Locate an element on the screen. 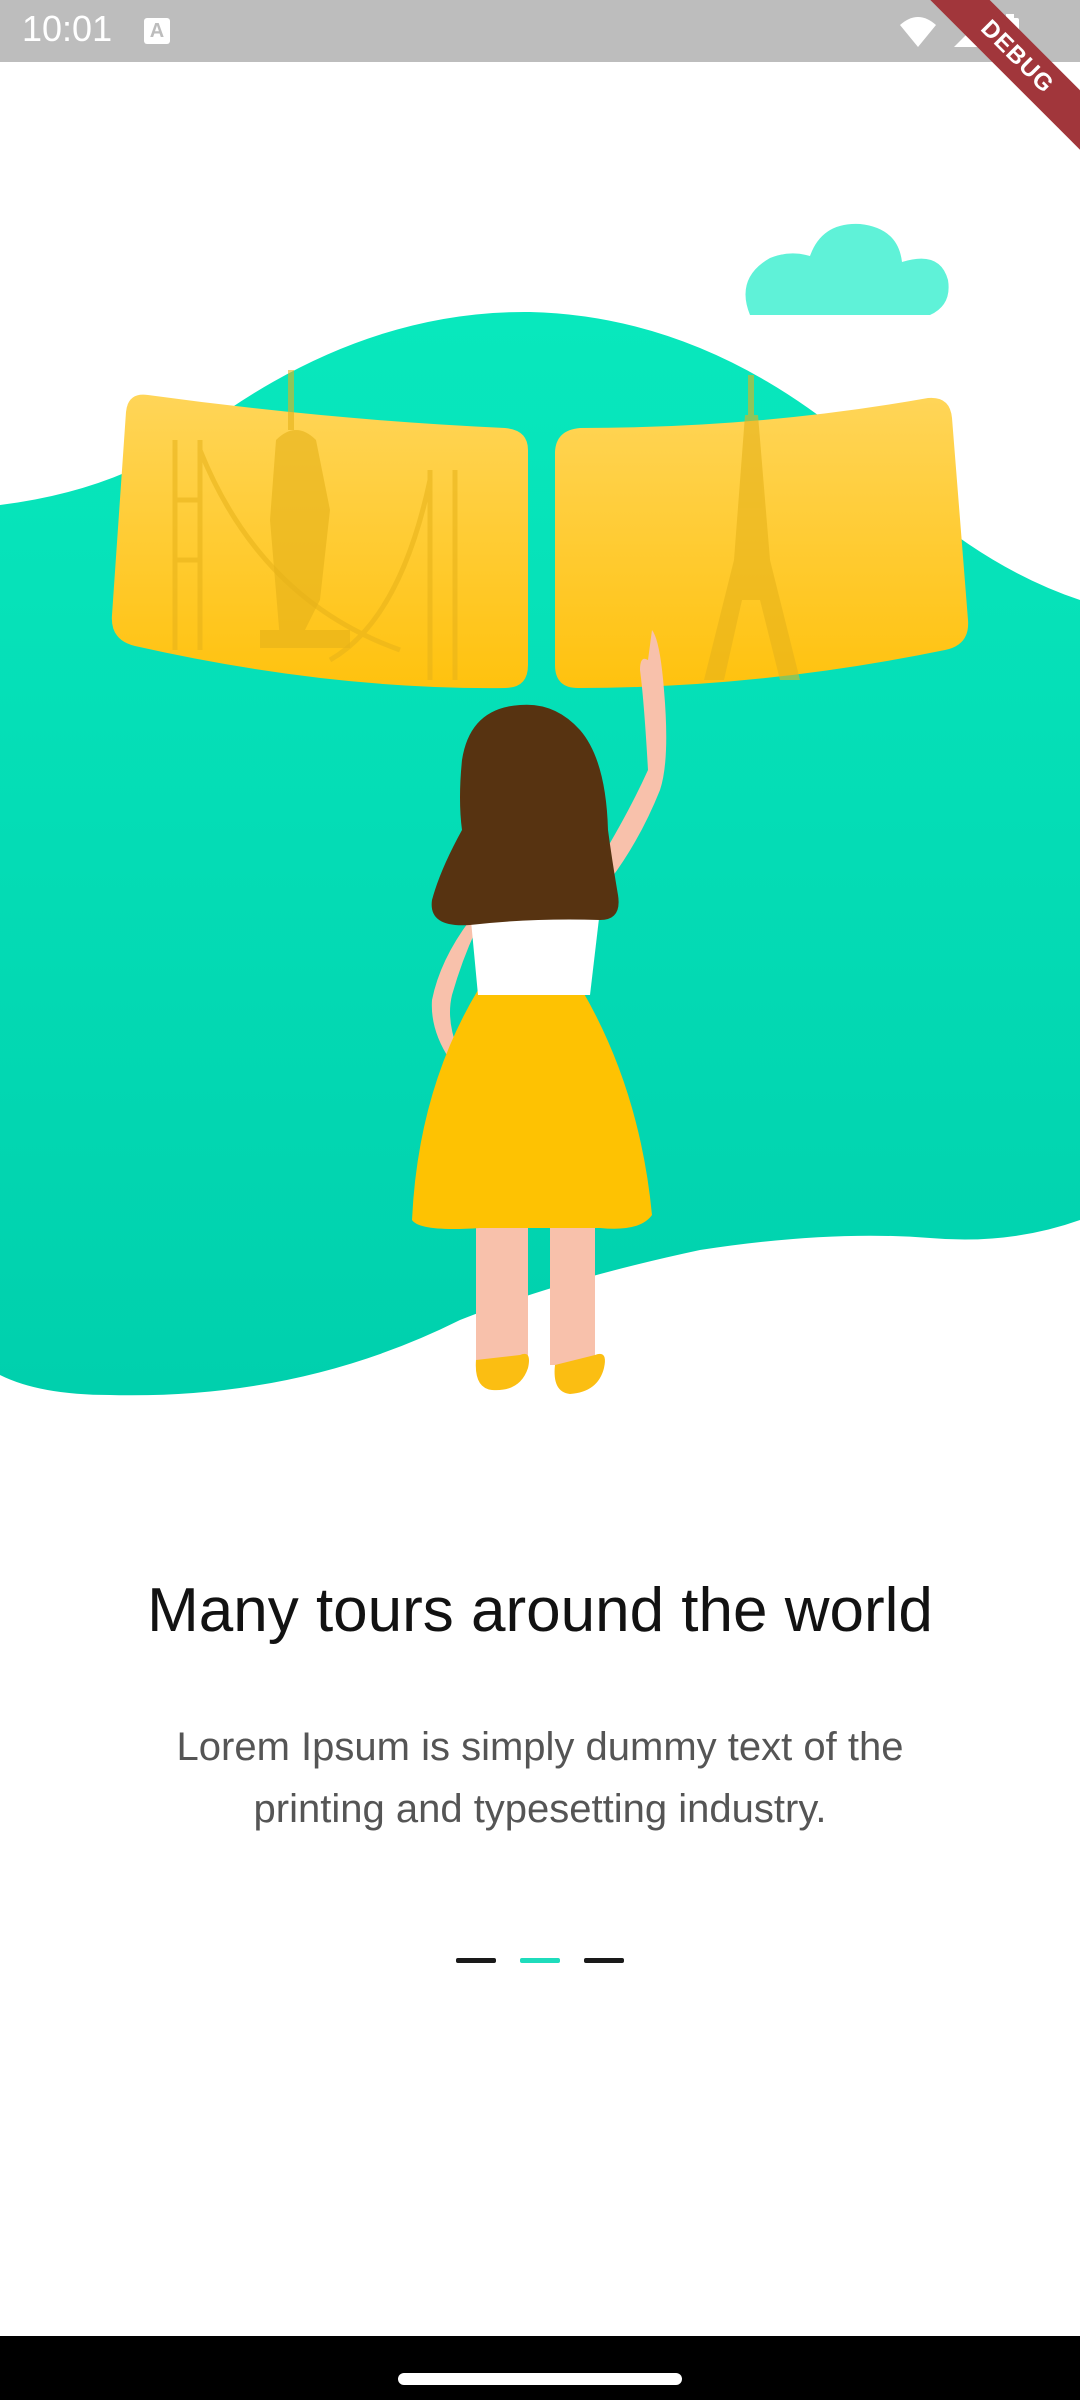  page-indicator is located at coordinates (540, 1960).